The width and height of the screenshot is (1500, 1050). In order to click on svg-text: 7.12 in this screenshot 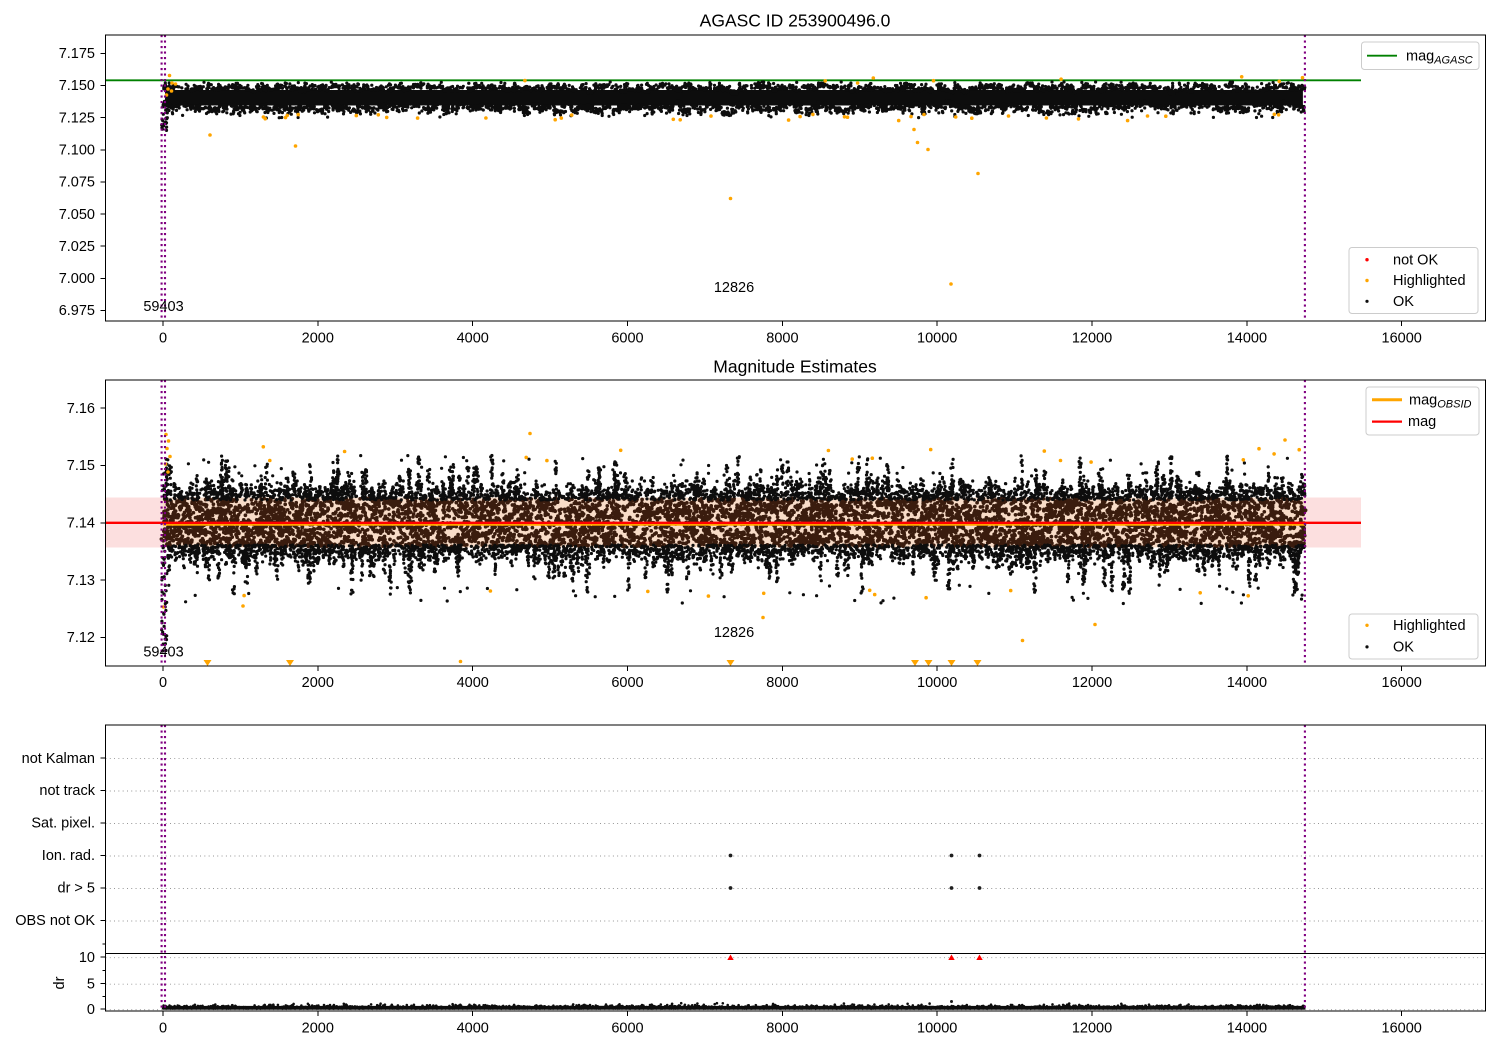, I will do `click(81, 638)`.